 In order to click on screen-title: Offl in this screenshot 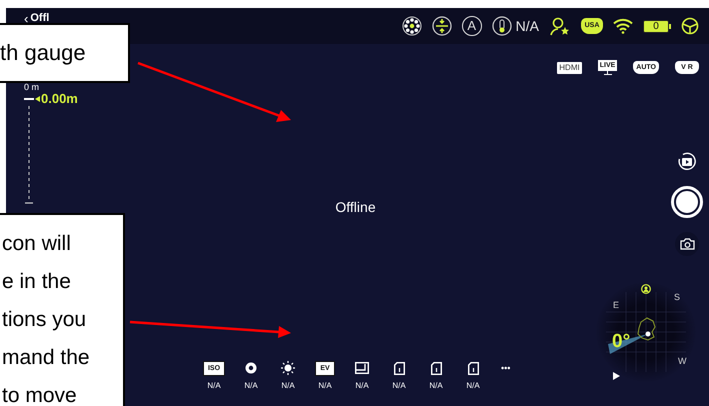, I will do `click(40, 18)`.